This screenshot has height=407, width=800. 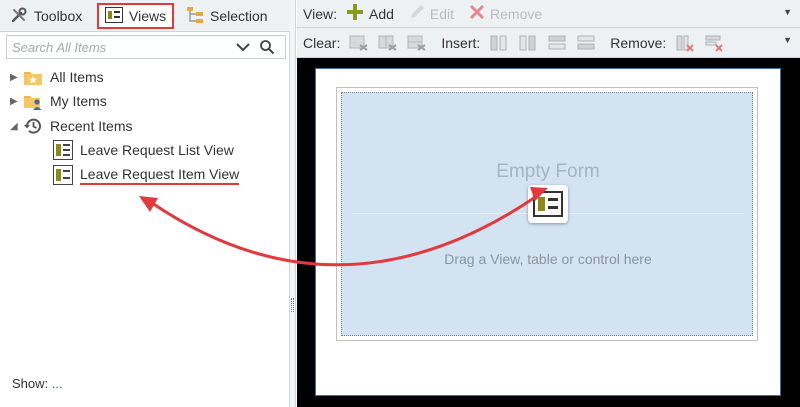 I want to click on remove-label: Remove:, so click(x=638, y=42).